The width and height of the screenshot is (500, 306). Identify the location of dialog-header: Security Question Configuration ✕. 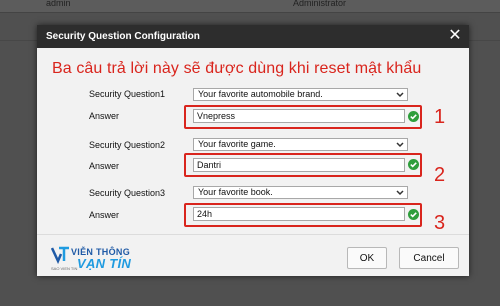
(253, 36).